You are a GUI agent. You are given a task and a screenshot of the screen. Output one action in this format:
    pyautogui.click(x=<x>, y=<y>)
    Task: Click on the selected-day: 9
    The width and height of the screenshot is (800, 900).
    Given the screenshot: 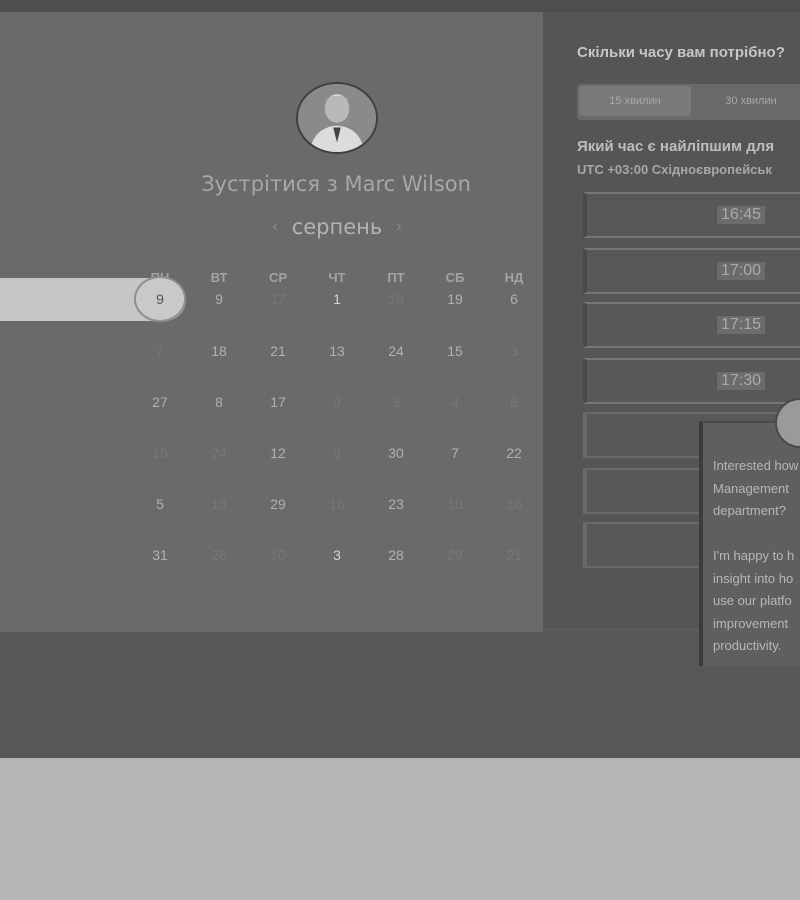 What is the action you would take?
    pyautogui.click(x=160, y=299)
    